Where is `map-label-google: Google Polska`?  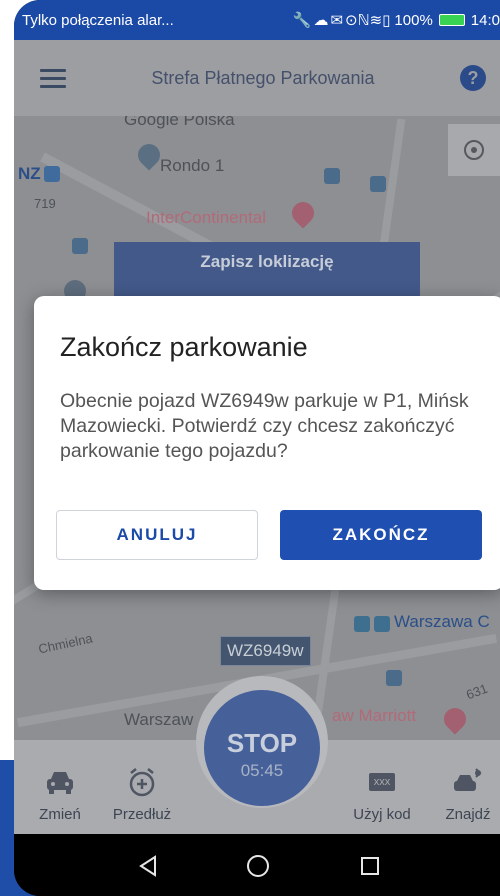
map-label-google: Google Polska is located at coordinates (179, 122).